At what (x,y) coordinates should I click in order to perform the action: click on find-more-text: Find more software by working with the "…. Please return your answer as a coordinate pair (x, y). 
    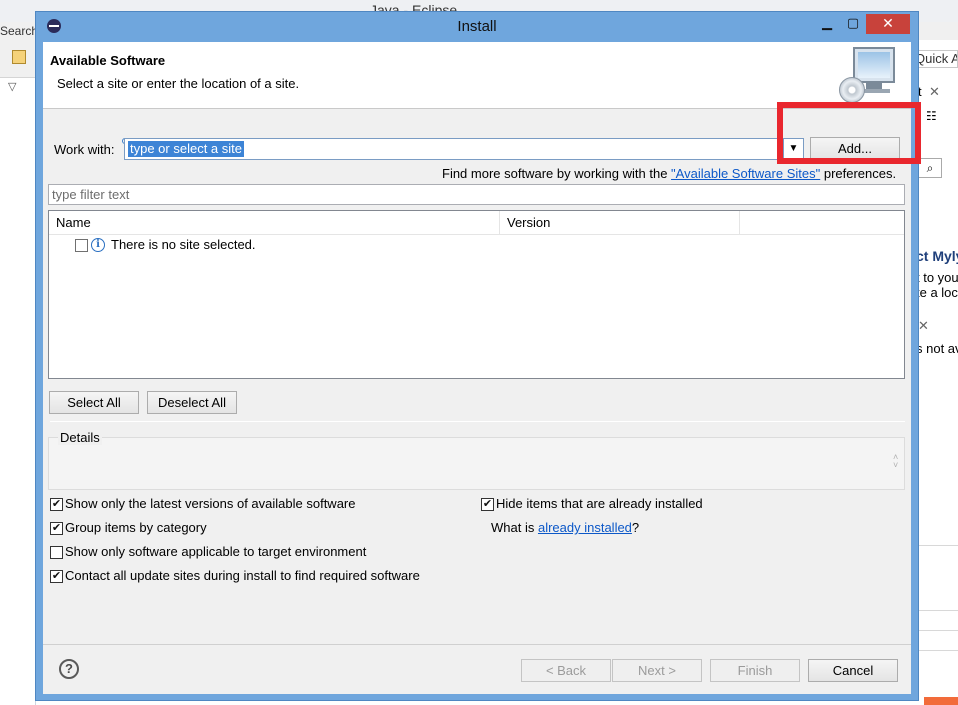
    Looking at the image, I should click on (669, 173).